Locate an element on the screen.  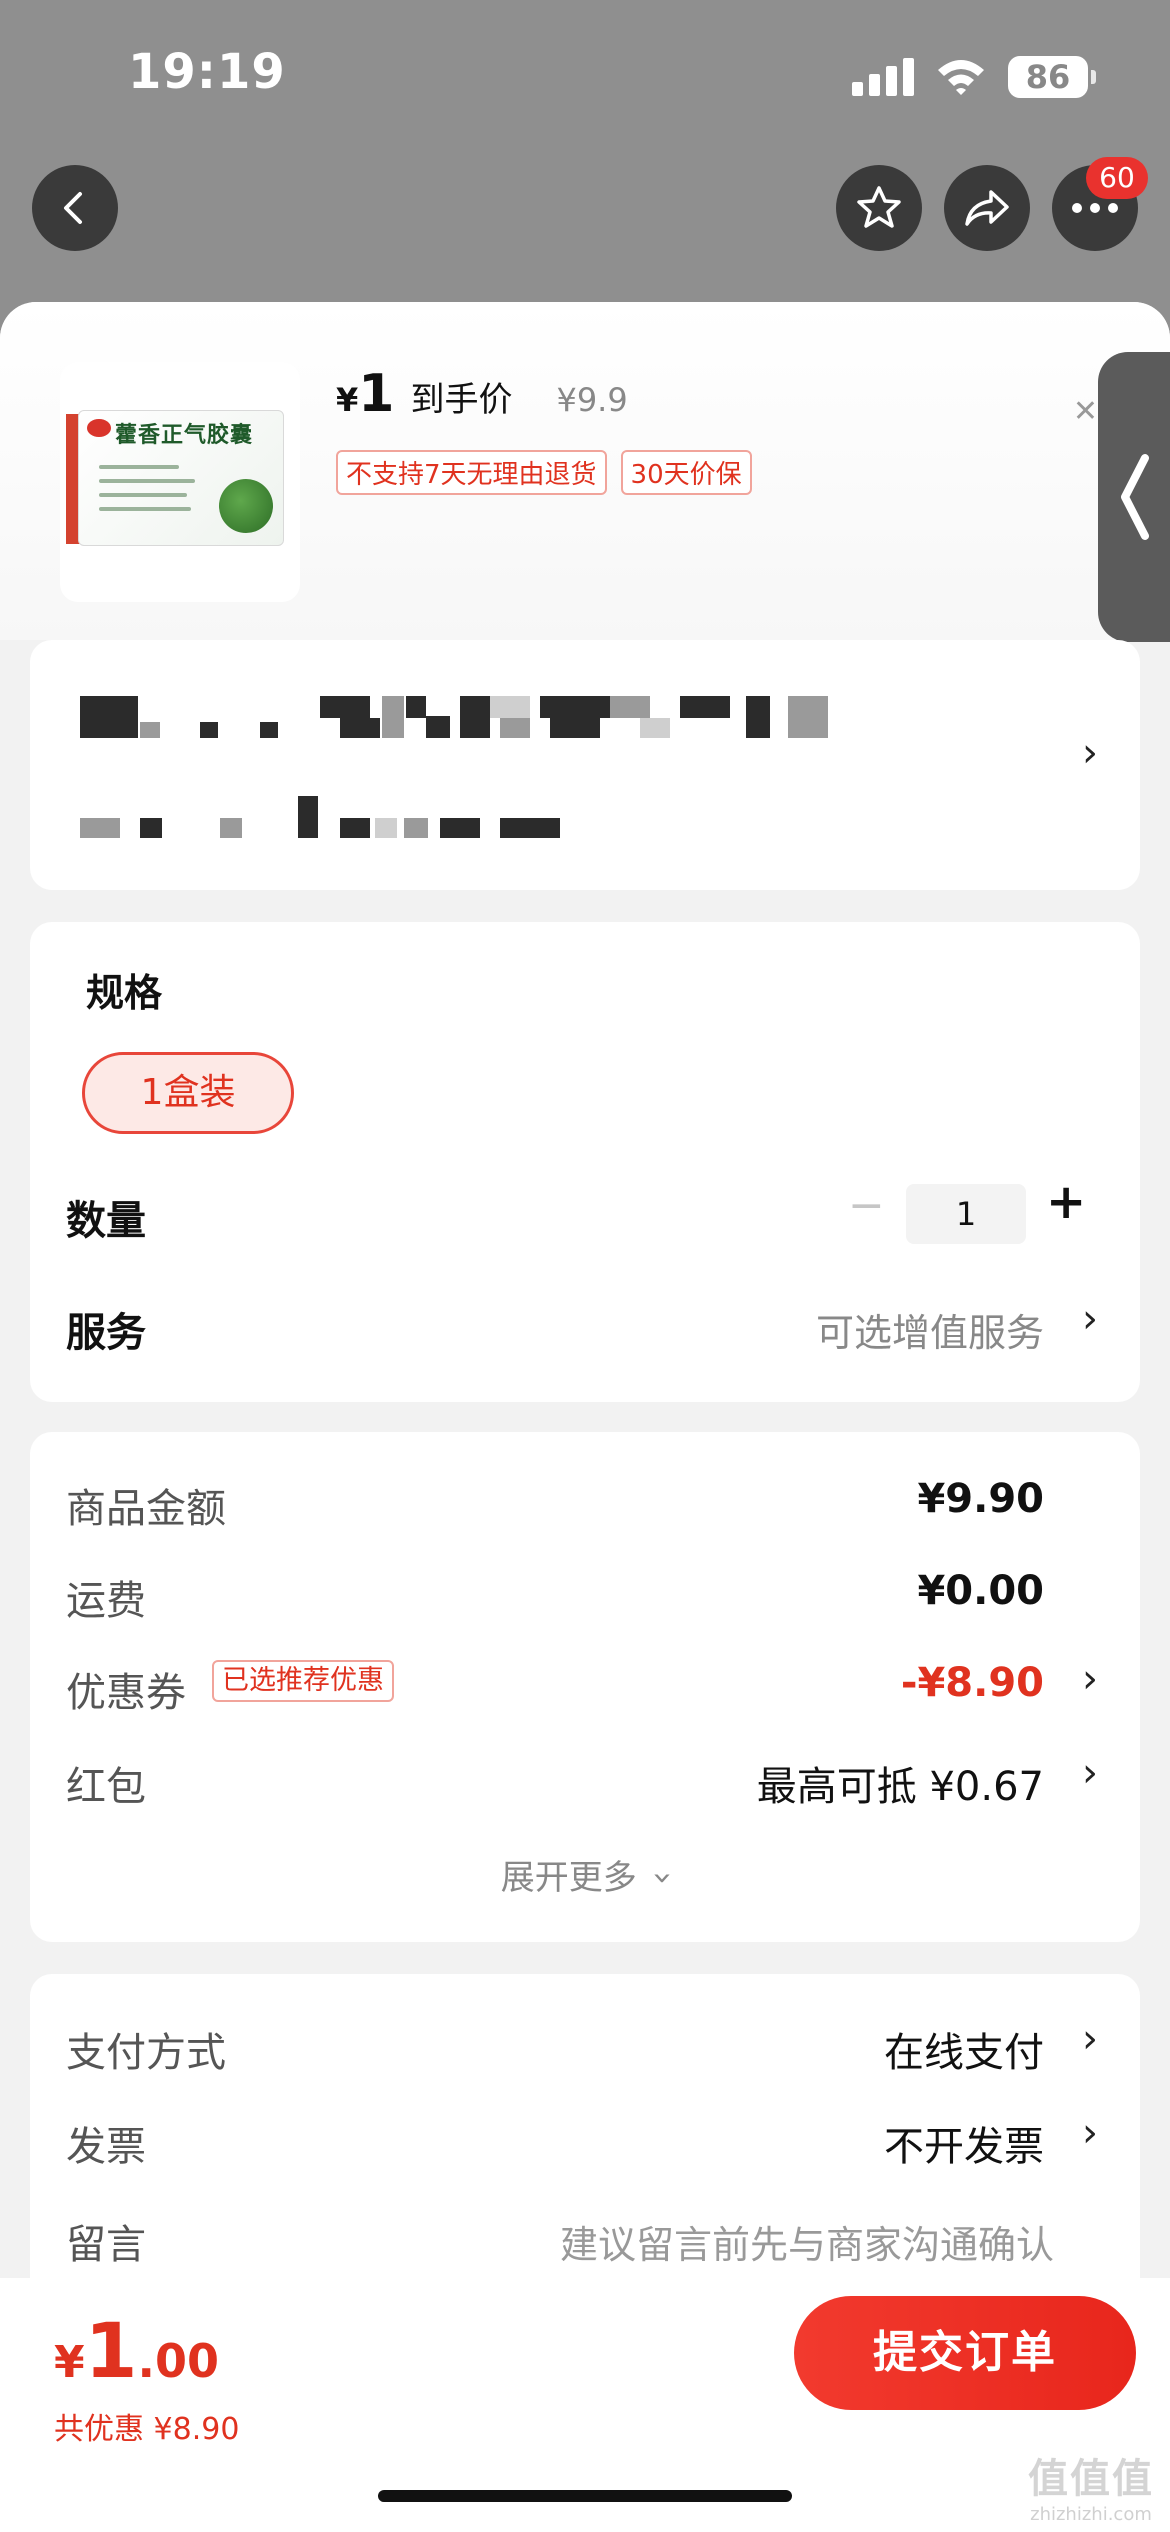
shipping-value: ¥0.00 is located at coordinates (980, 1591).